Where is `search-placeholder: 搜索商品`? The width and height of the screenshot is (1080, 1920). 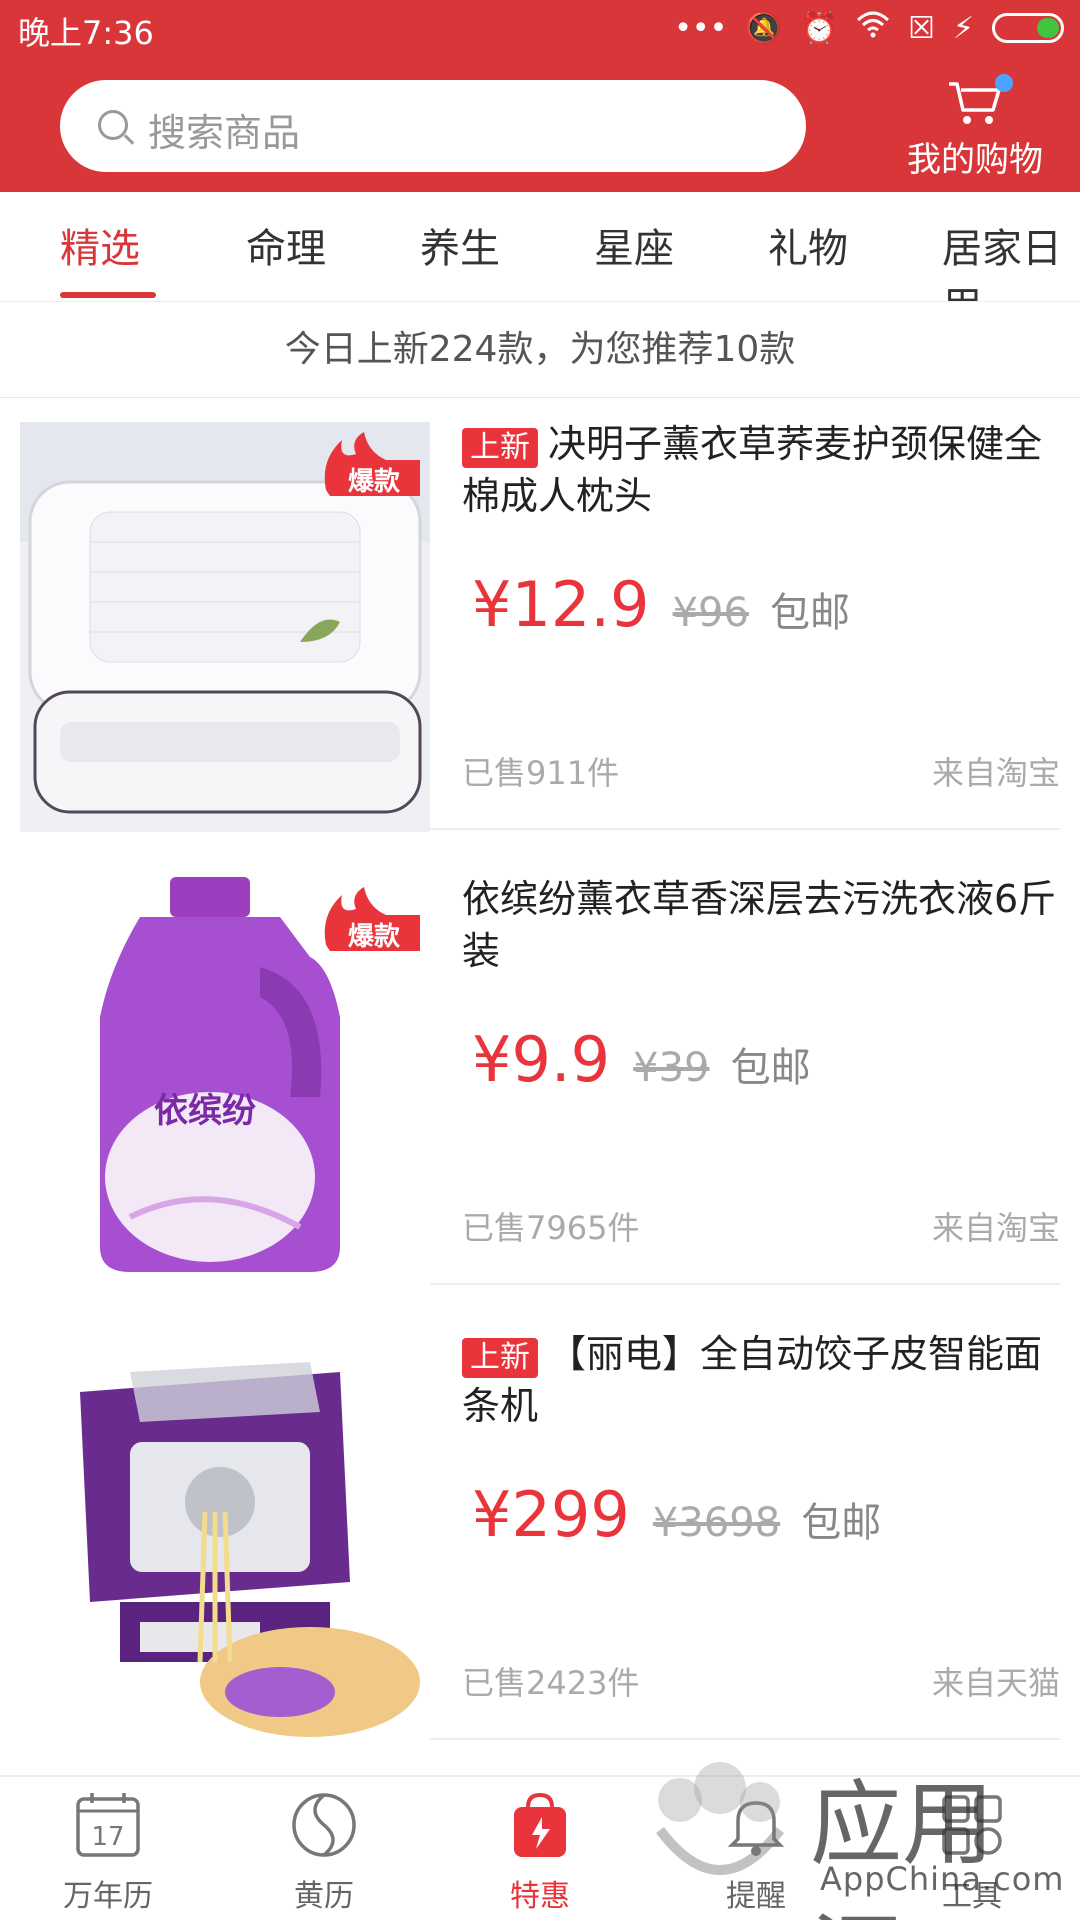
search-placeholder: 搜索商品 is located at coordinates (224, 133).